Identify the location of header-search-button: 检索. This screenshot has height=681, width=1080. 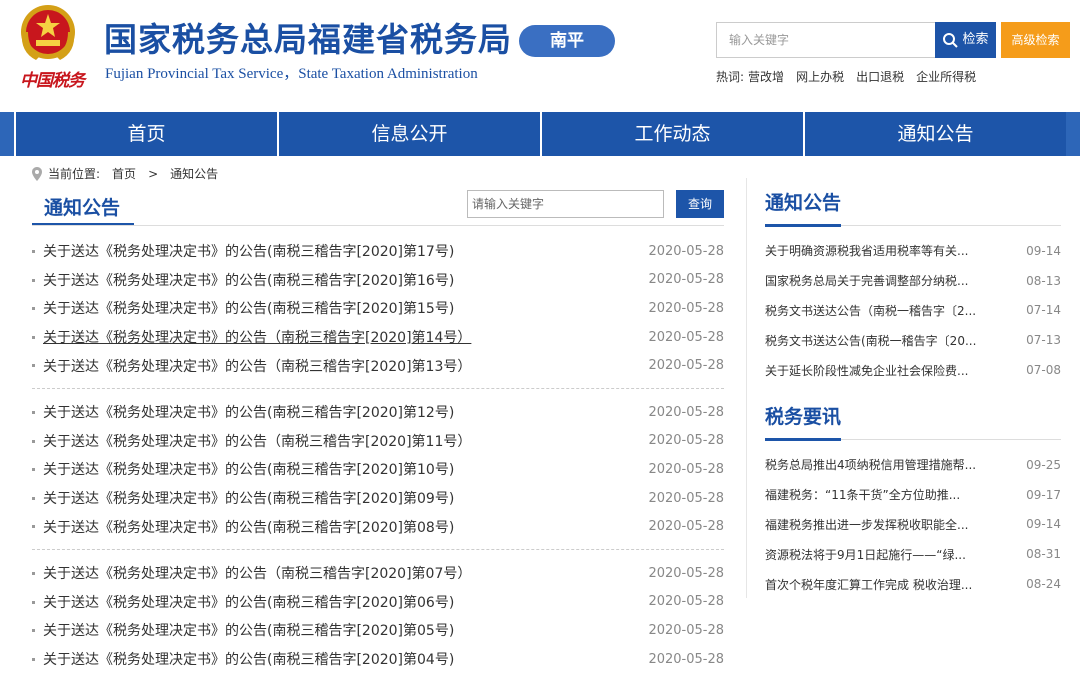
(965, 40).